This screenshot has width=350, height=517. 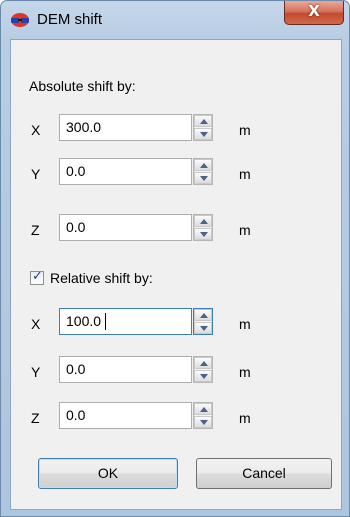 What do you see at coordinates (70, 19) in the screenshot?
I see `window-title: DEM shift` at bounding box center [70, 19].